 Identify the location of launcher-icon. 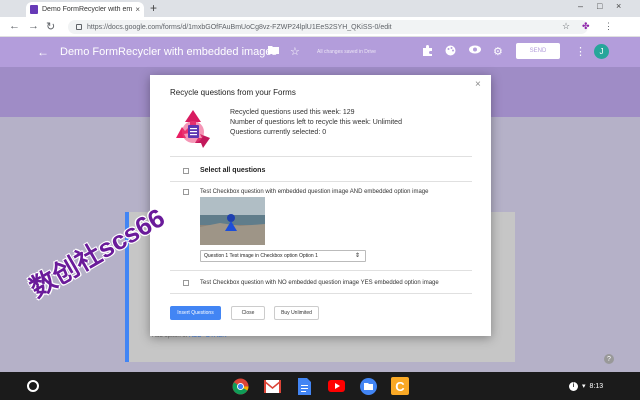
(33, 386).